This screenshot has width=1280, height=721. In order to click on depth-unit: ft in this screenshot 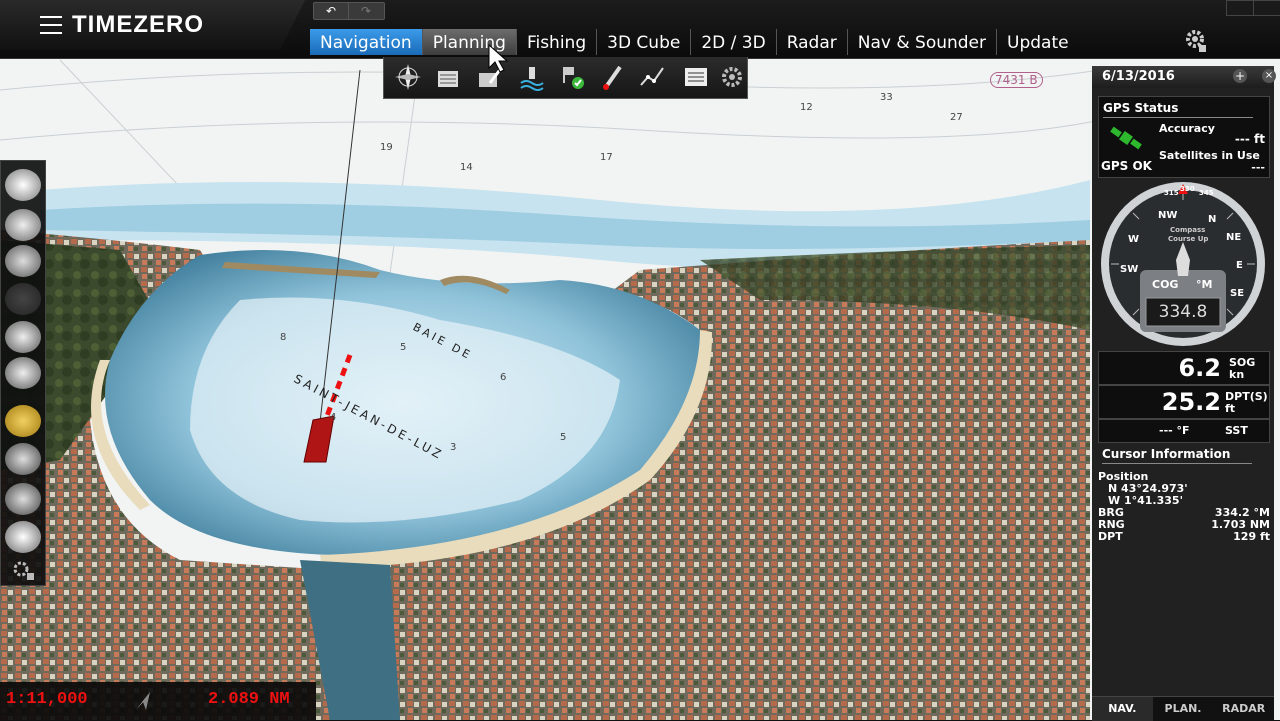, I will do `click(1230, 408)`.